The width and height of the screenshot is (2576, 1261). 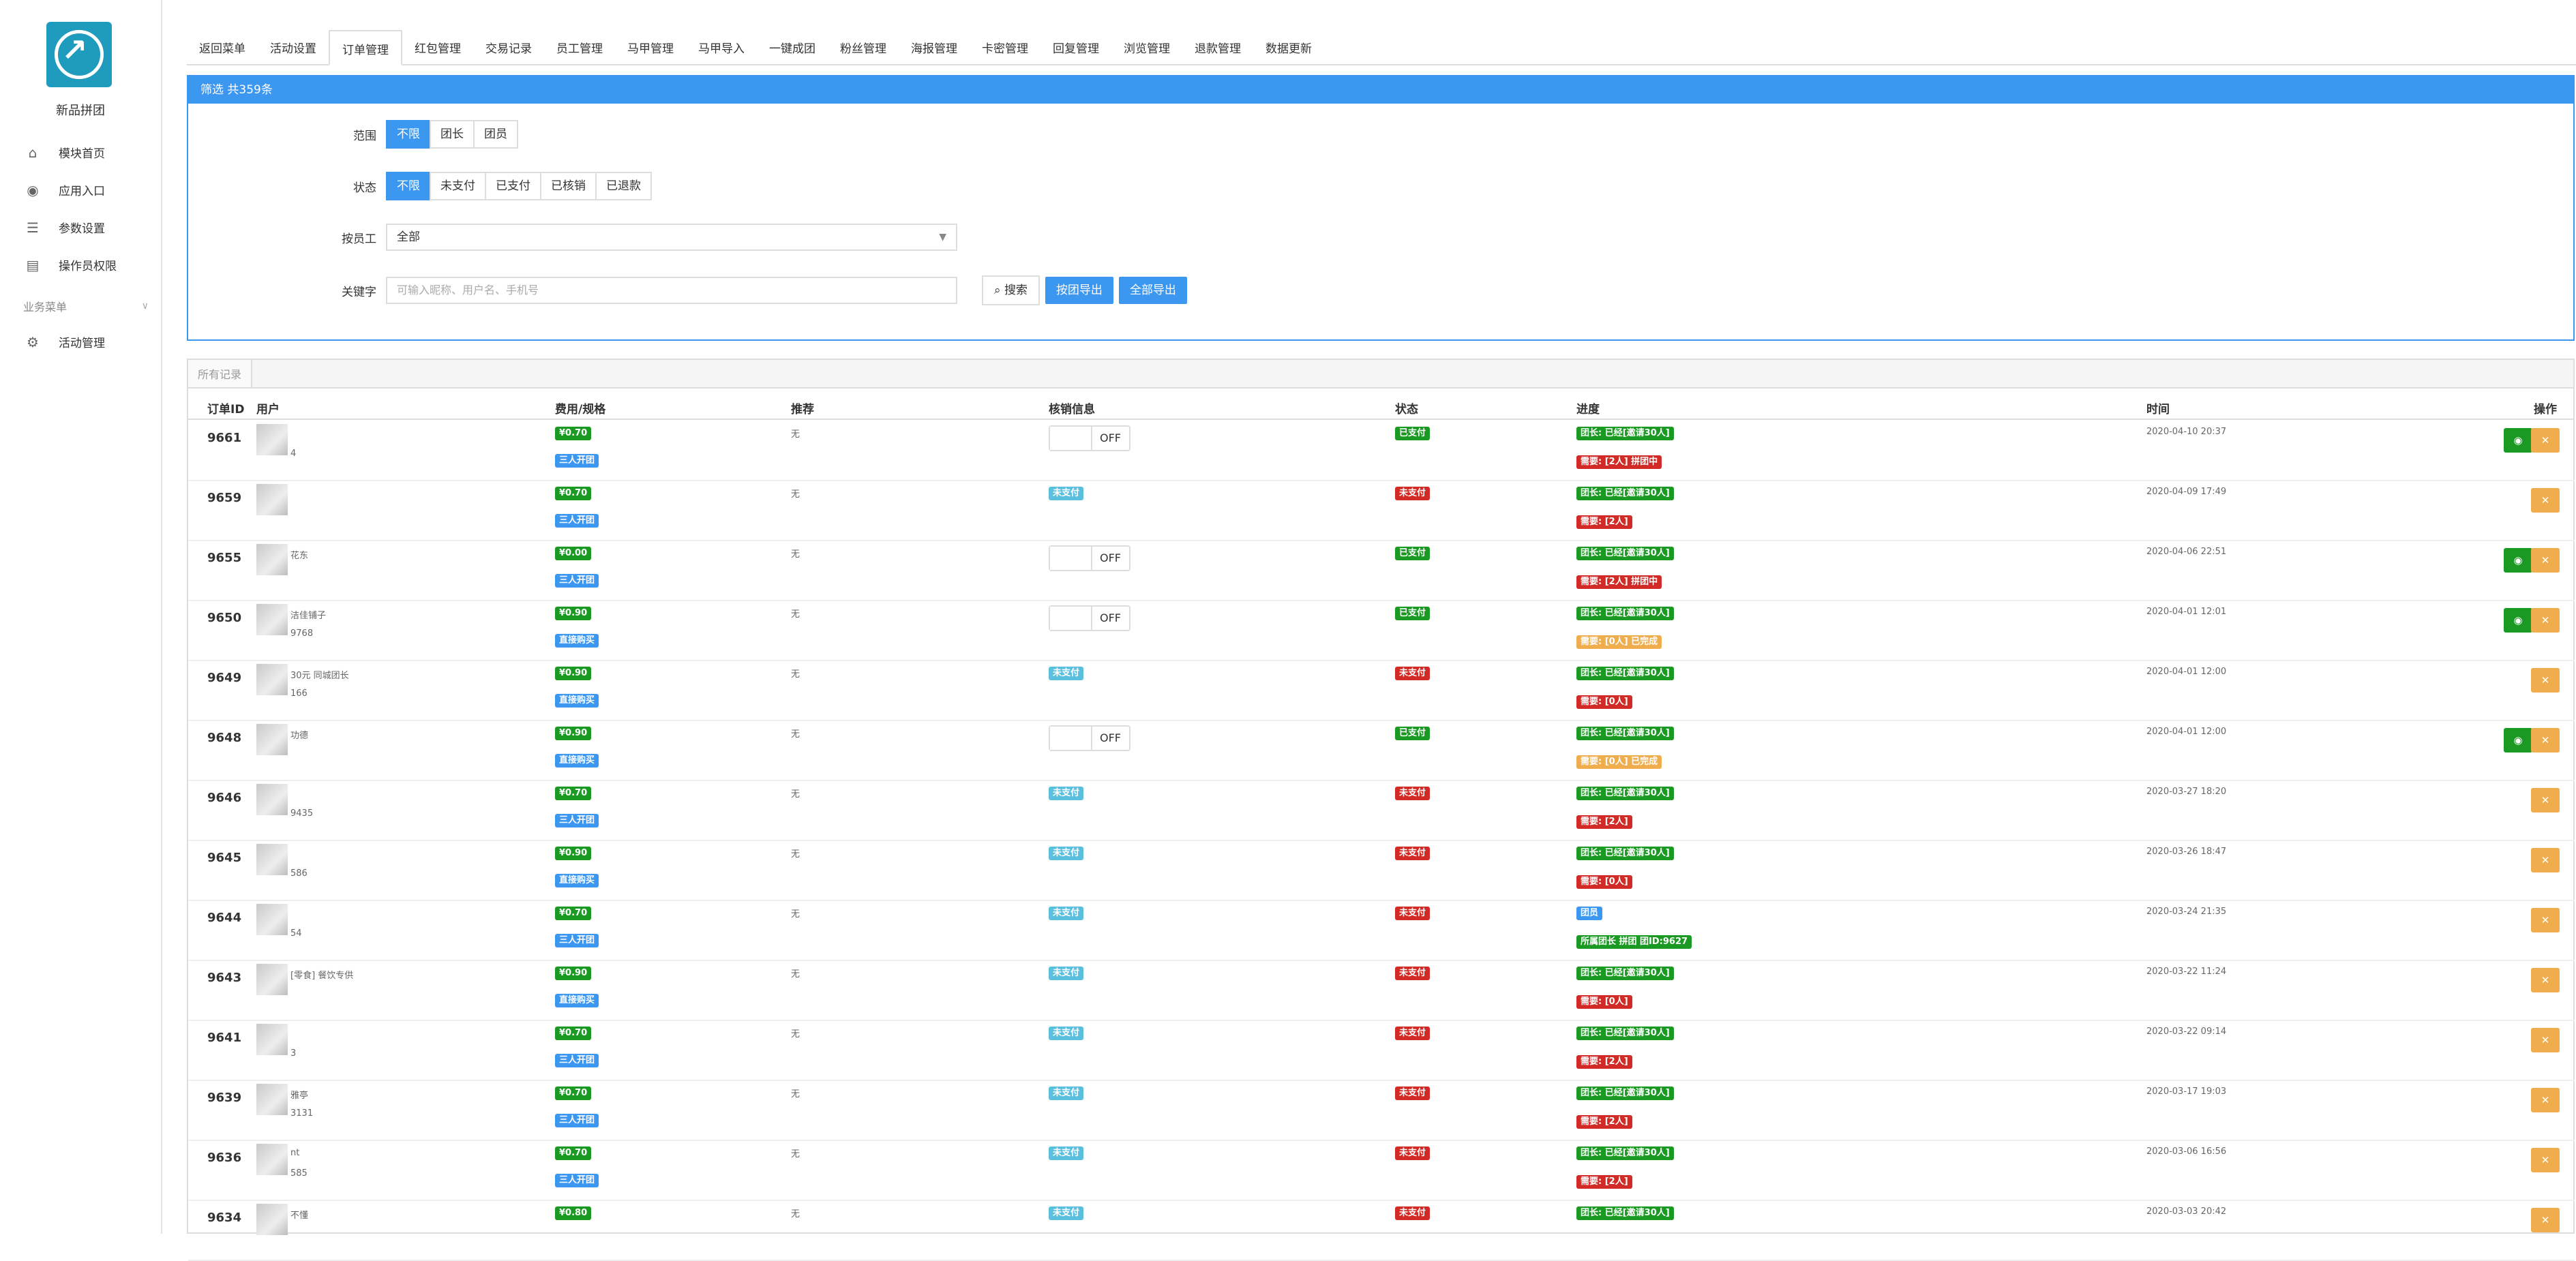 What do you see at coordinates (863, 46) in the screenshot?
I see `tab-item: 粉丝管理` at bounding box center [863, 46].